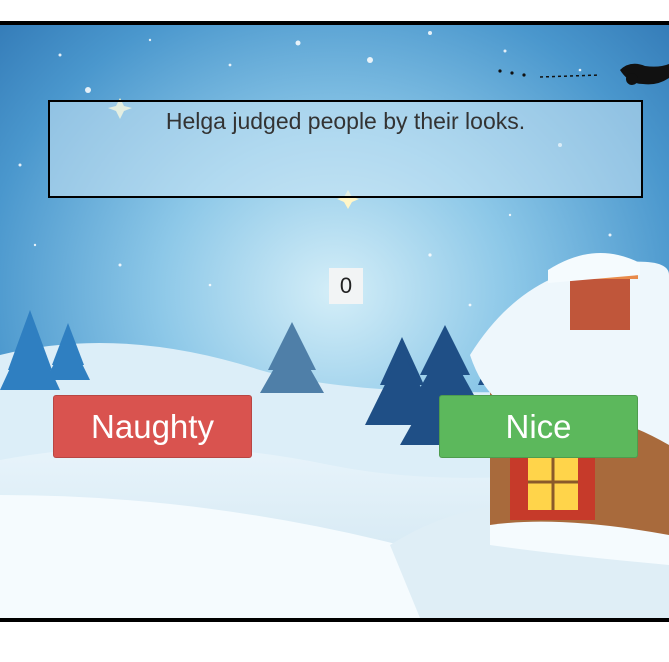 The width and height of the screenshot is (669, 662). I want to click on nice-button: Nice, so click(538, 426).